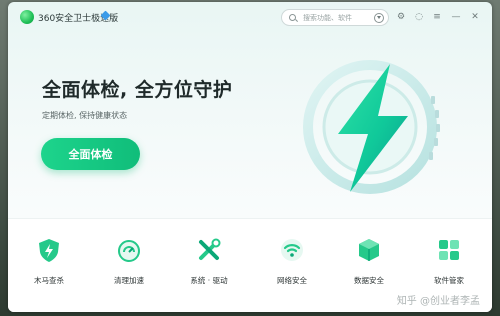  I want to click on feature-system-driver: 系统 · 驱动, so click(209, 268).